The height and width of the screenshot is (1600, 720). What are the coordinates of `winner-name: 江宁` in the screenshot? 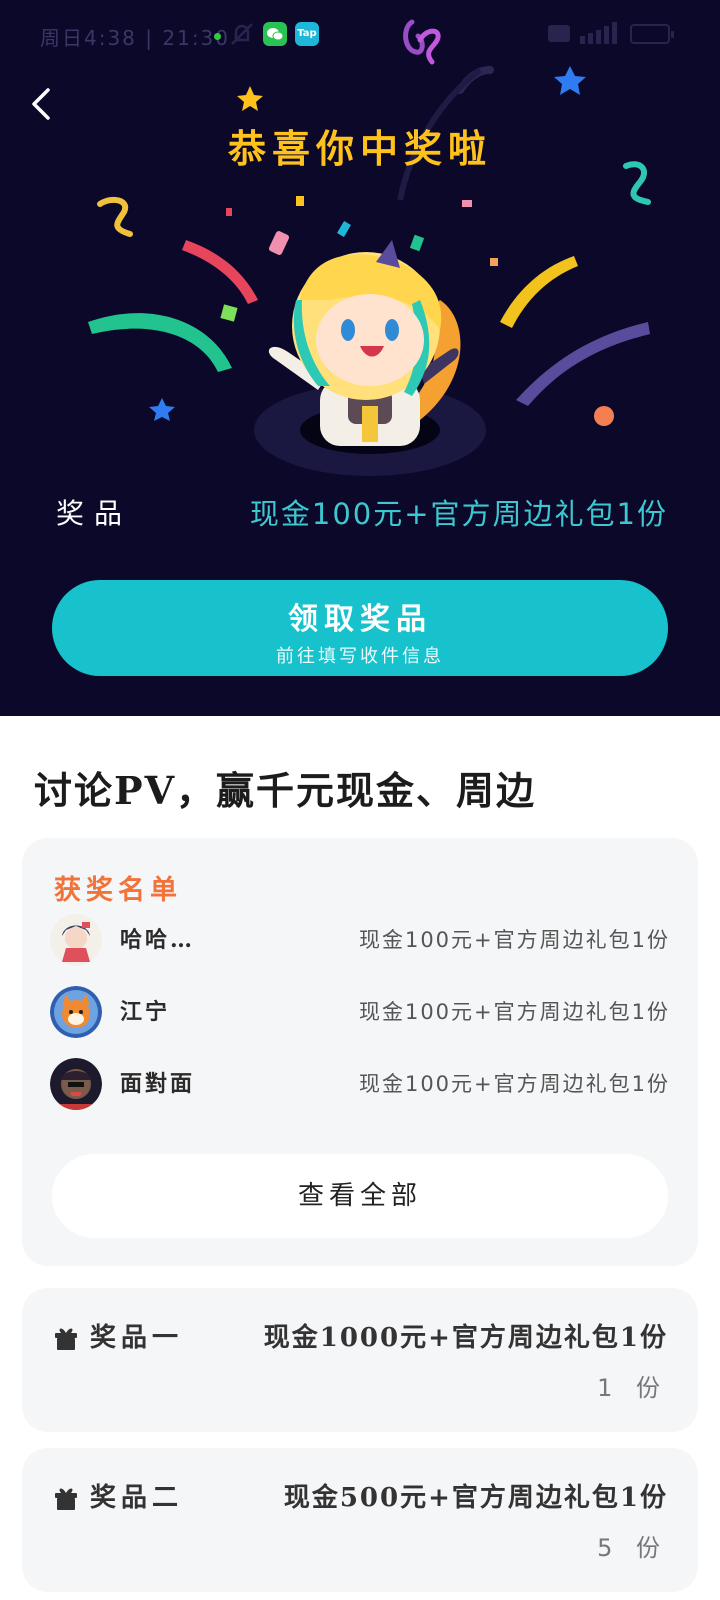 It's located at (145, 1012).